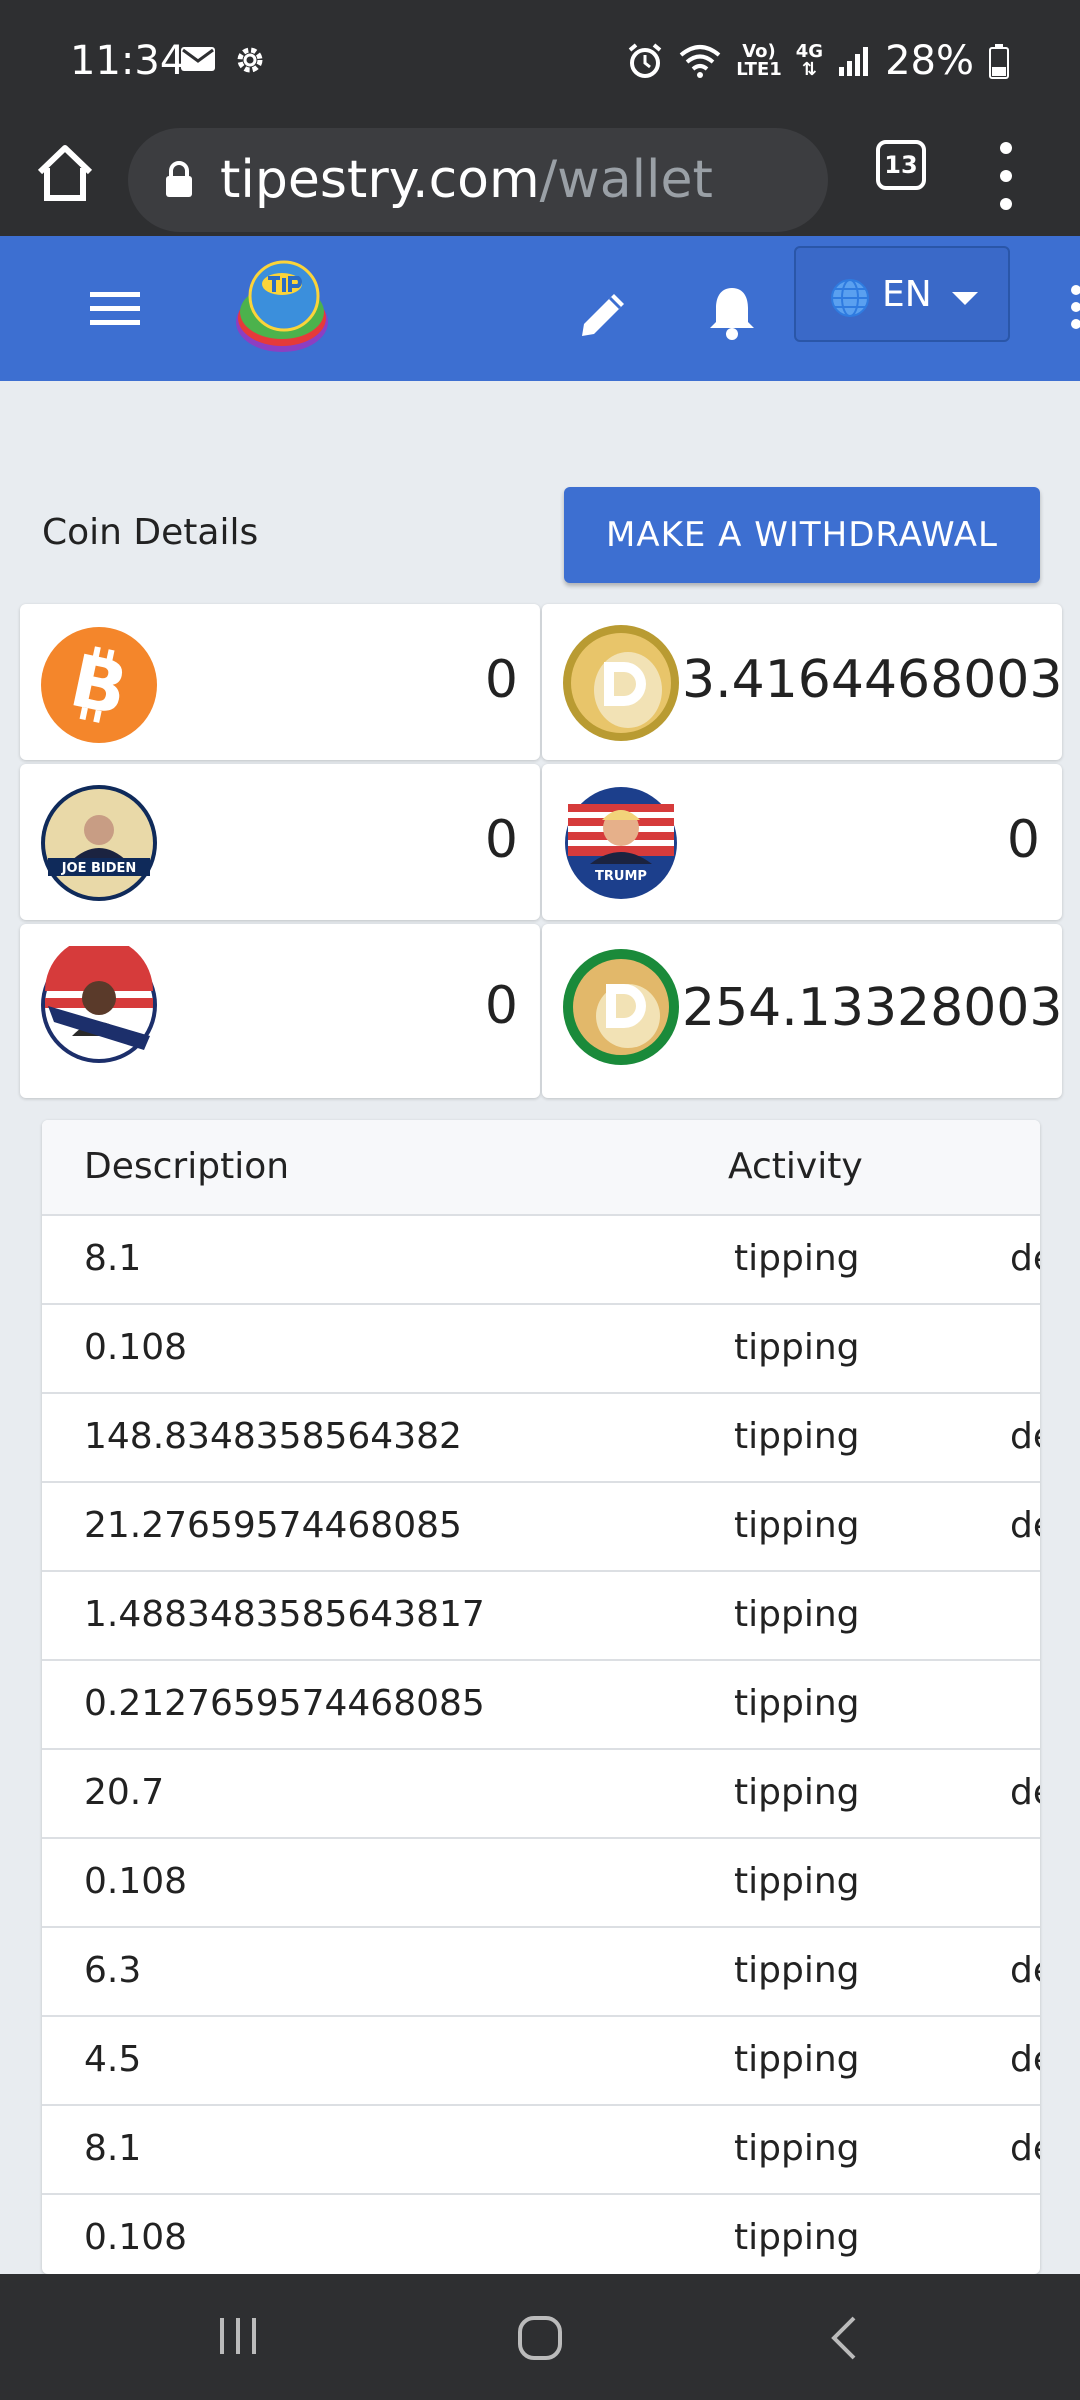 This screenshot has height=2400, width=1080. What do you see at coordinates (124, 1792) in the screenshot?
I see `cell-description: 20.7` at bounding box center [124, 1792].